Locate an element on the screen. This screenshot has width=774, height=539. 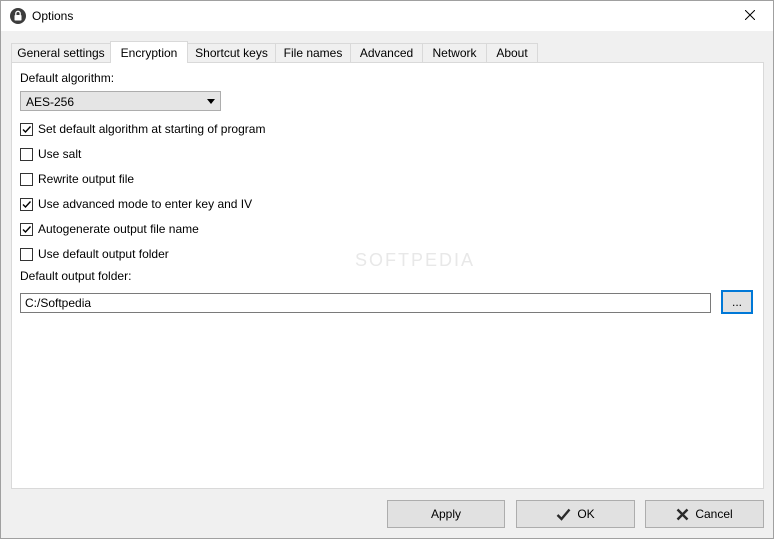
checkbox-autogenerate-name: Autogenerate output file name is located at coordinates (109, 229).